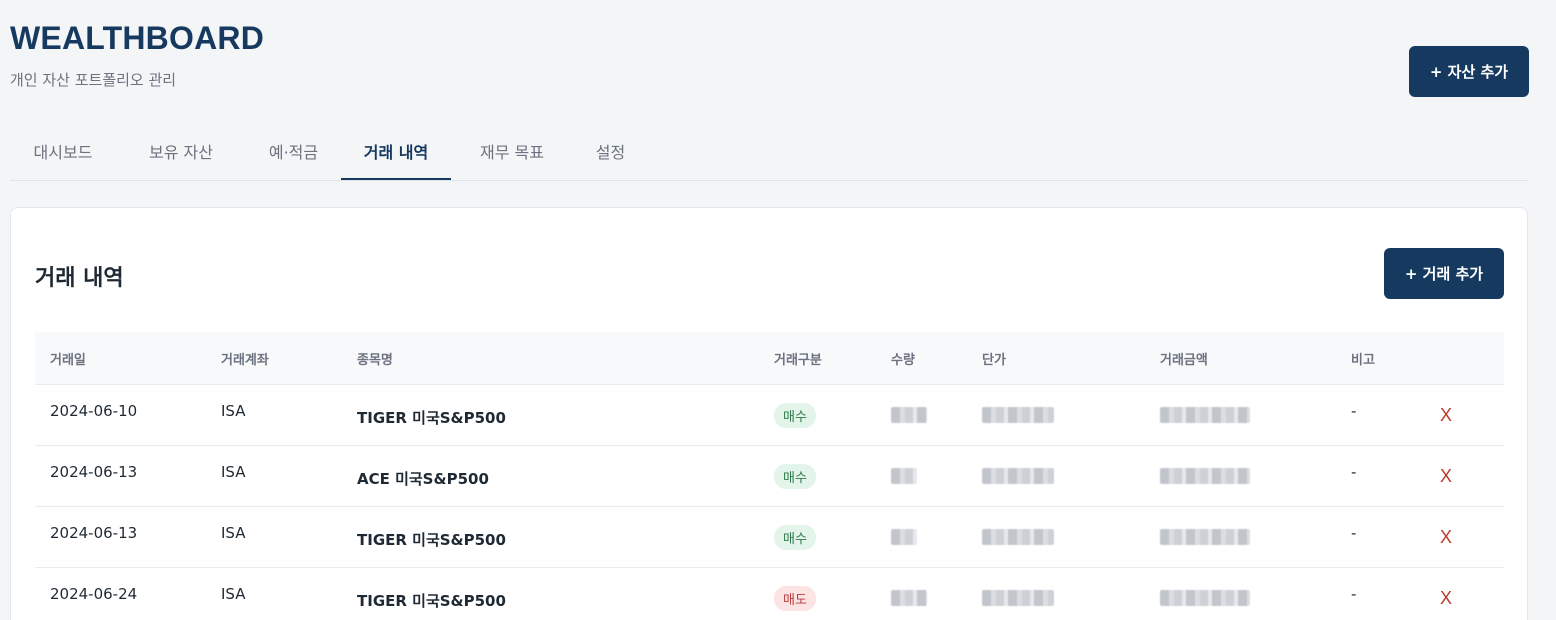 Image resolution: width=1556 pixels, height=620 pixels. Describe the element at coordinates (795, 598) in the screenshot. I see `trade-type-badge: 매도` at that location.